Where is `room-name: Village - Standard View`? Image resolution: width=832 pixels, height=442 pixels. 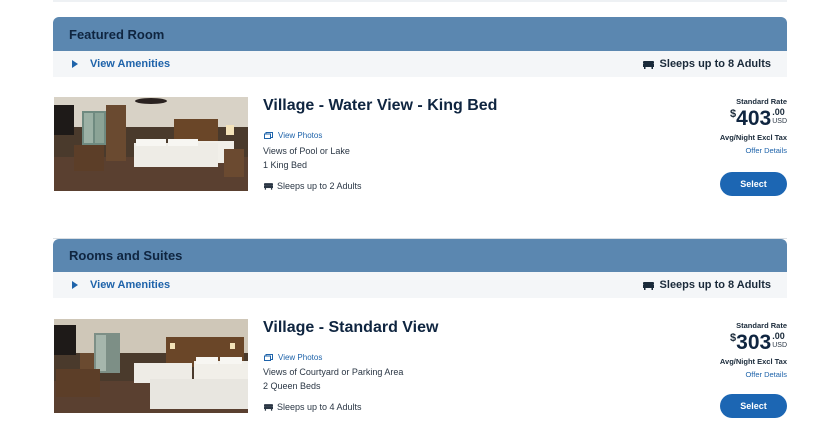
room-name: Village - Standard View is located at coordinates (350, 328).